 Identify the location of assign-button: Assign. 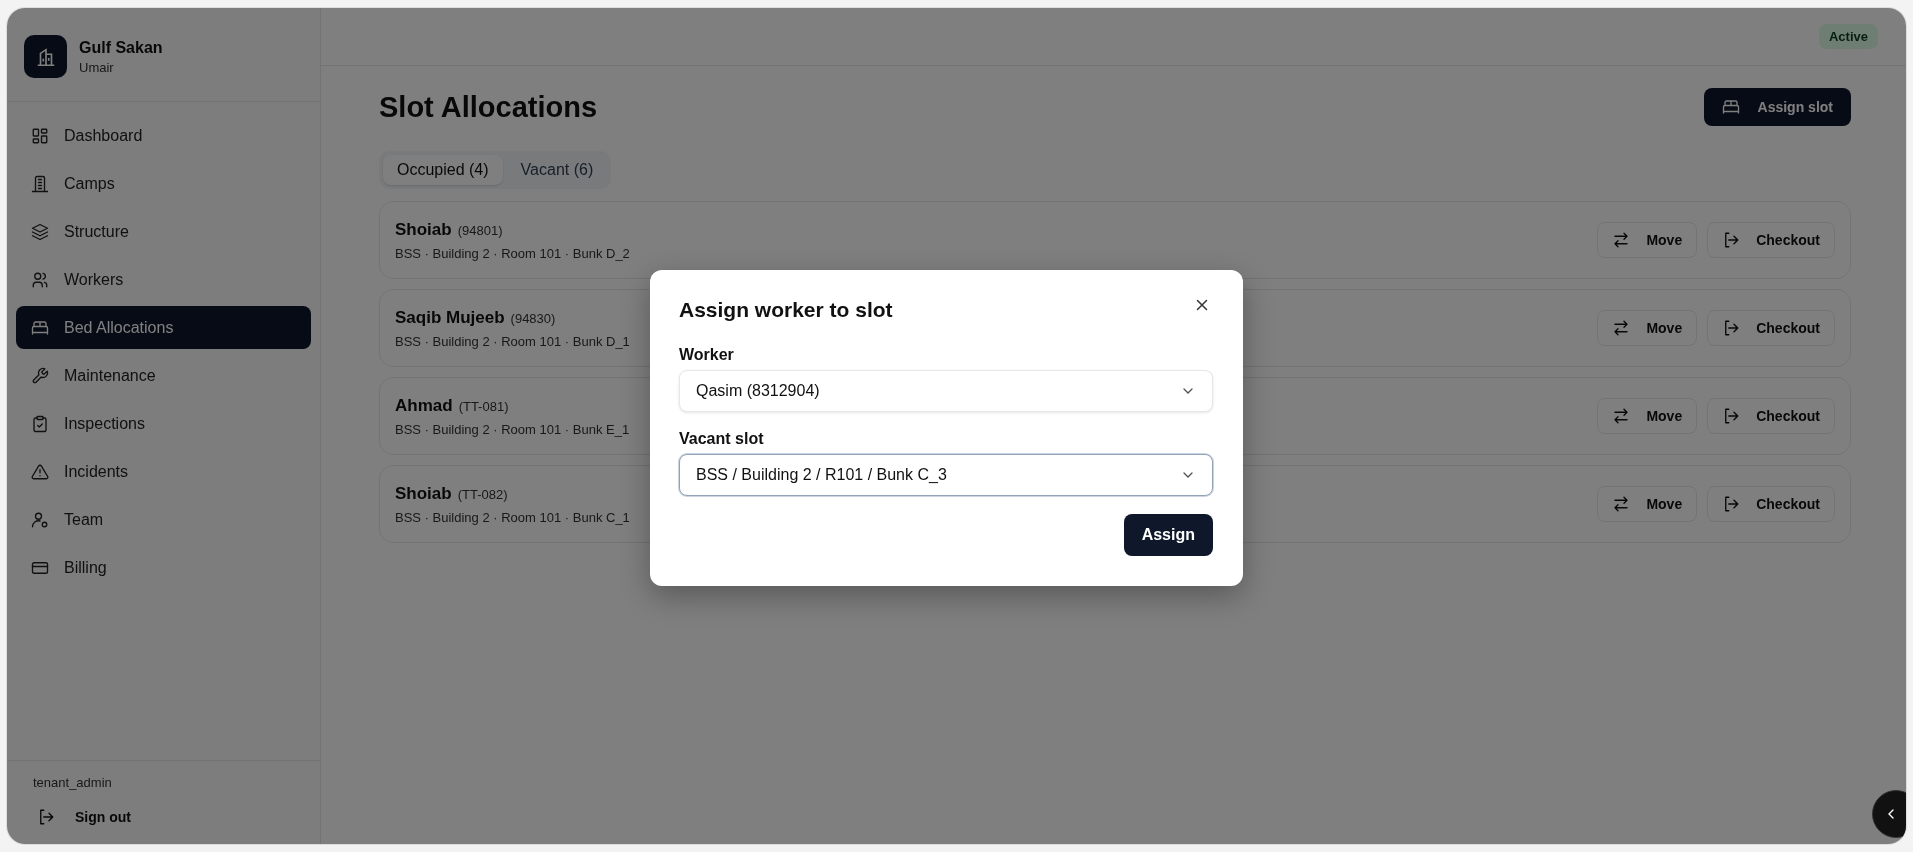
(1168, 535).